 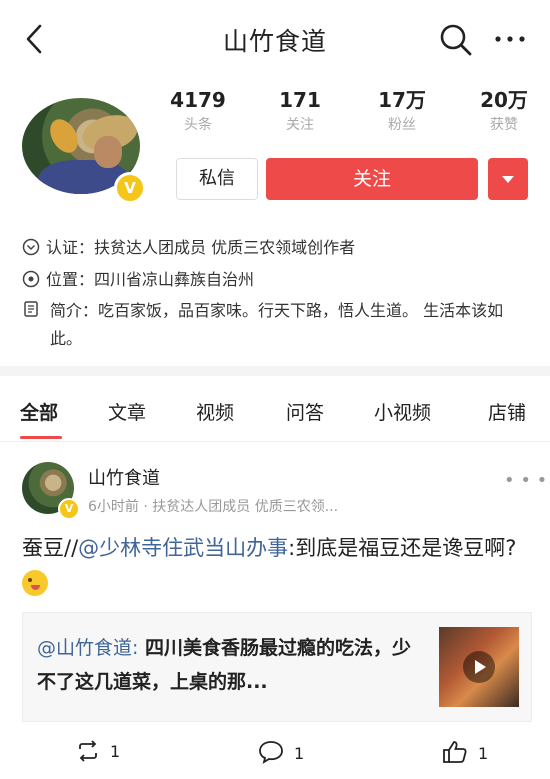 I want to click on stat-posts: 4179 头条, so click(x=198, y=111).